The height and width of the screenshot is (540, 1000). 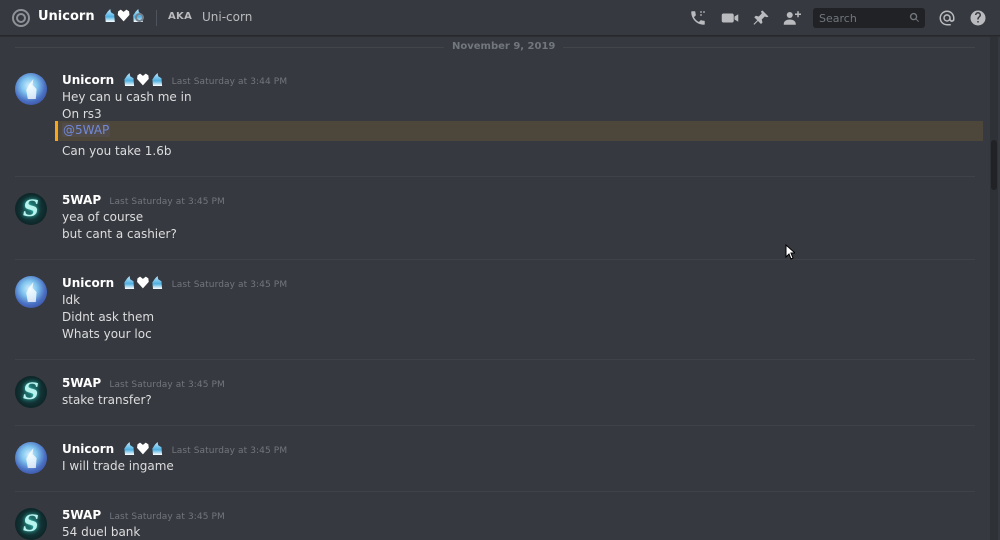 What do you see at coordinates (761, 18) in the screenshot?
I see `pin-icon` at bounding box center [761, 18].